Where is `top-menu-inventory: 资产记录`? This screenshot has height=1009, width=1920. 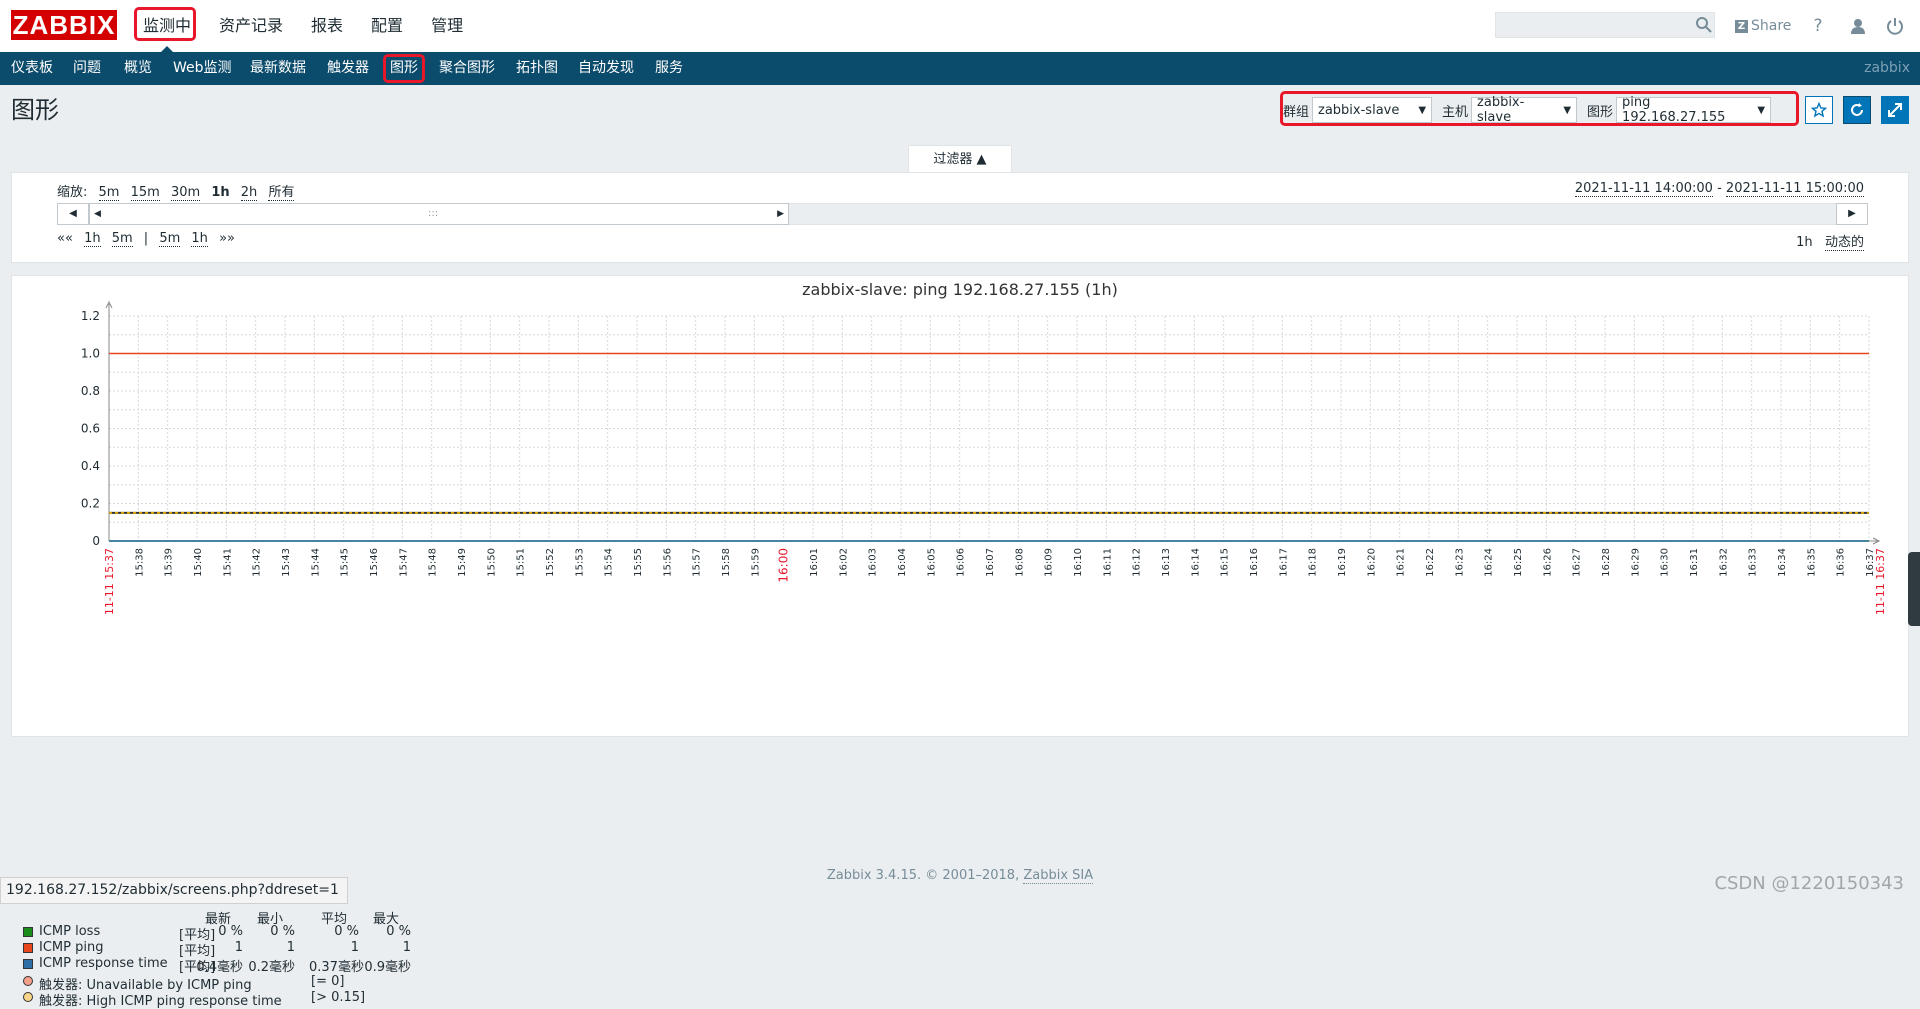
top-menu-inventory: 资产记录 is located at coordinates (251, 26).